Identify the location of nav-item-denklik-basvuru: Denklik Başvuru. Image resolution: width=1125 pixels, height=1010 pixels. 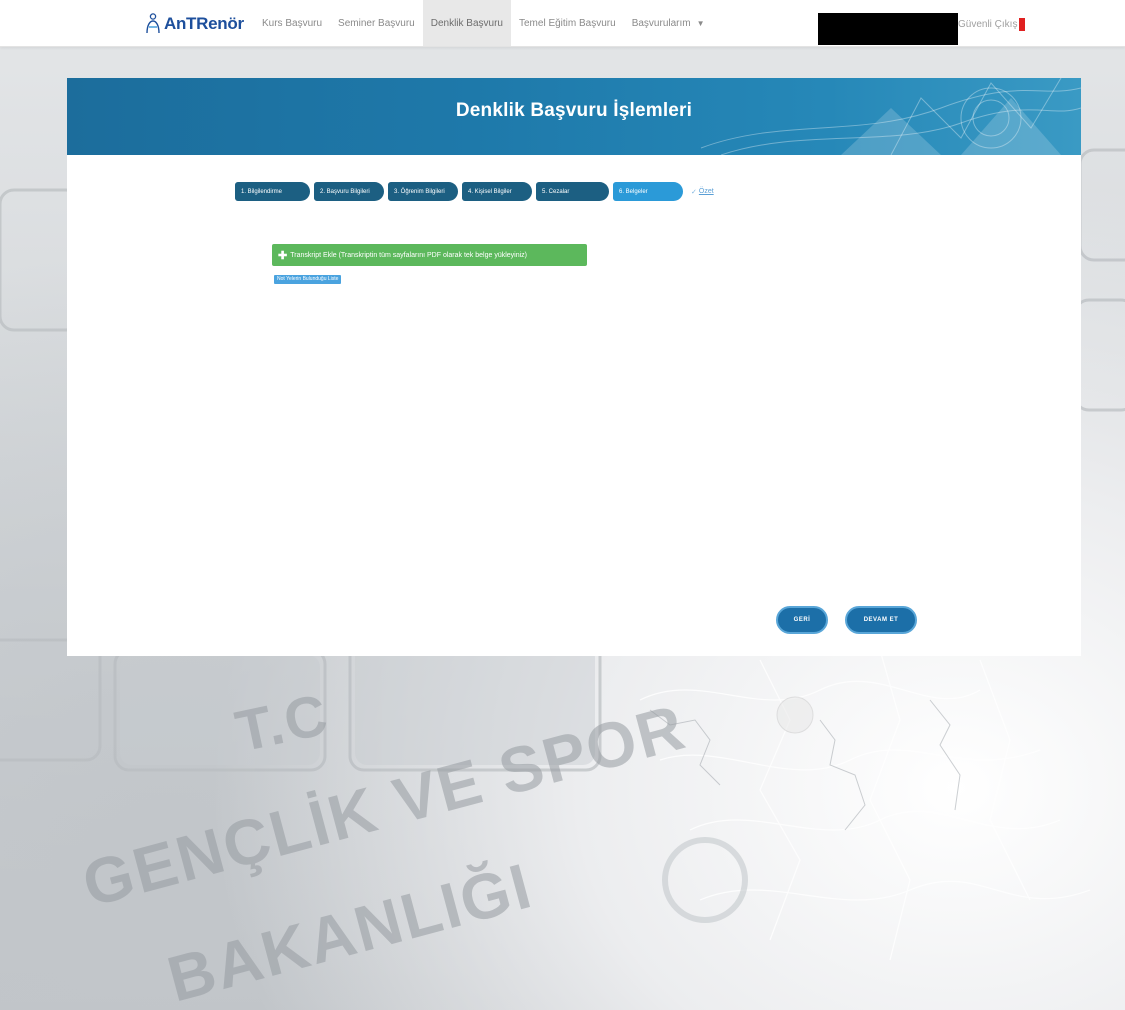
(466, 23).